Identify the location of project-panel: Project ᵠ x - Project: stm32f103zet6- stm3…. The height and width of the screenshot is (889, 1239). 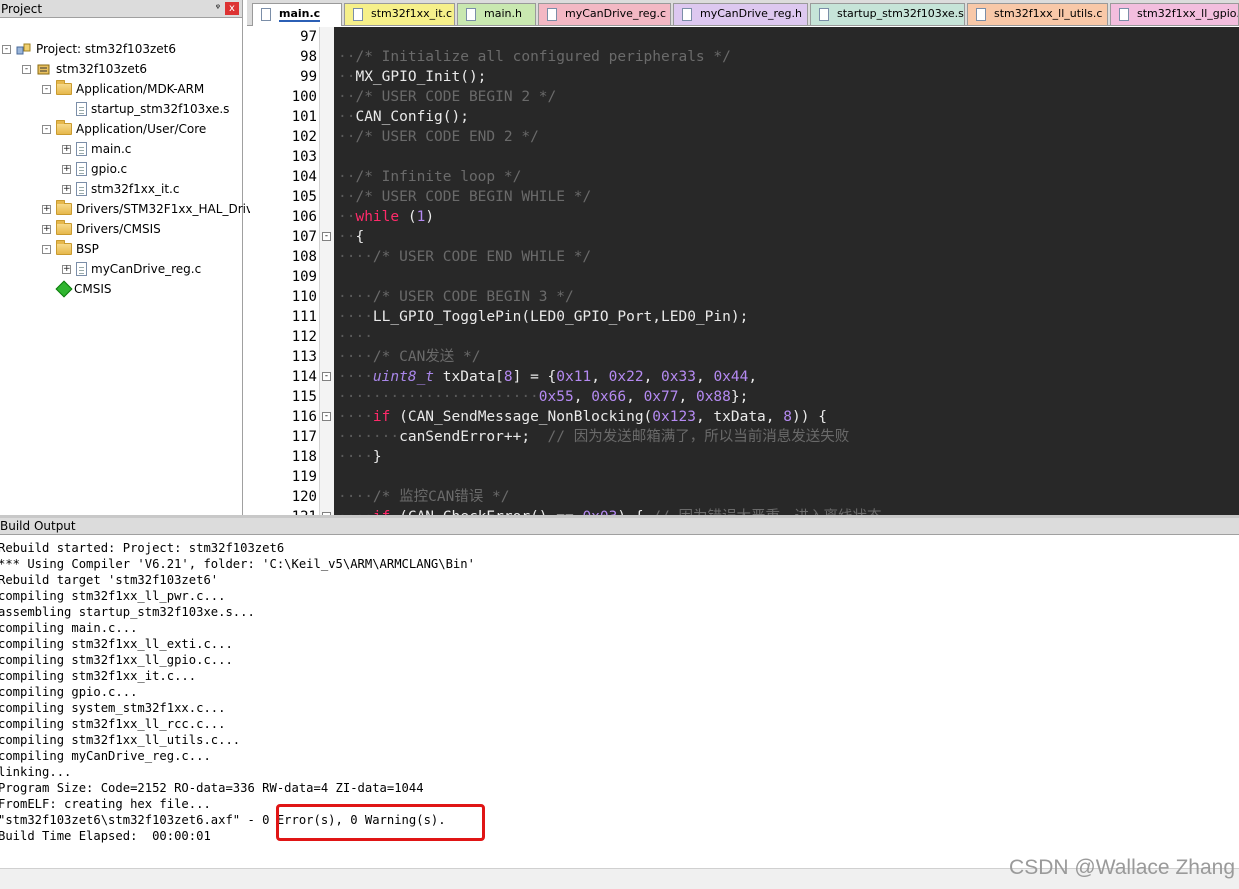
(132, 258).